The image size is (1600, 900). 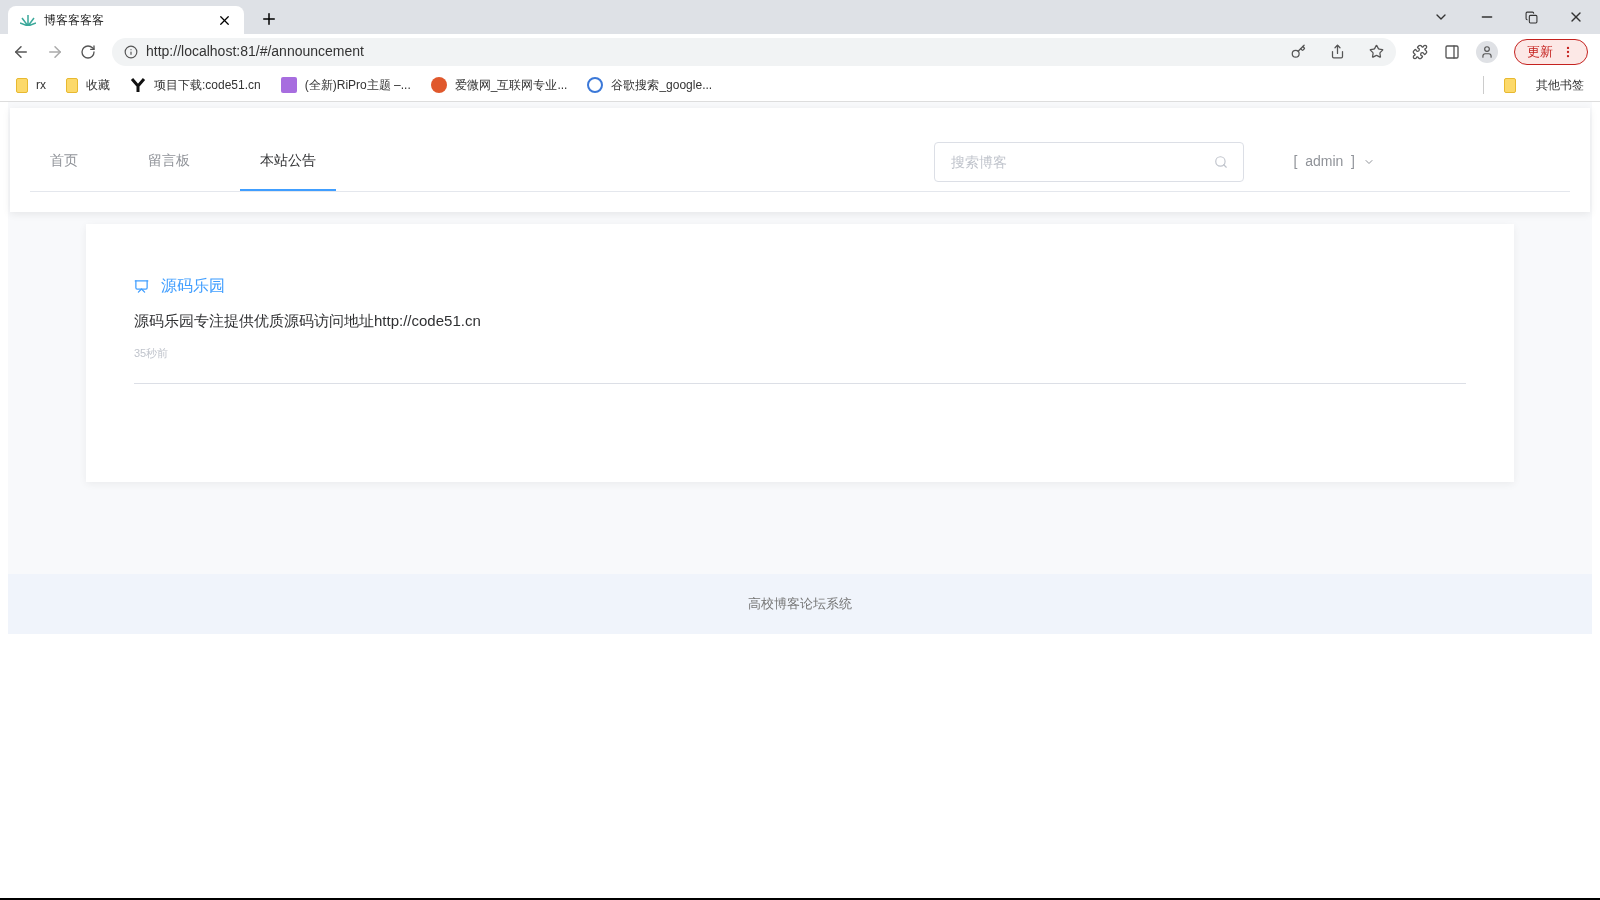 What do you see at coordinates (1531, 17) in the screenshot?
I see `restore-icon` at bounding box center [1531, 17].